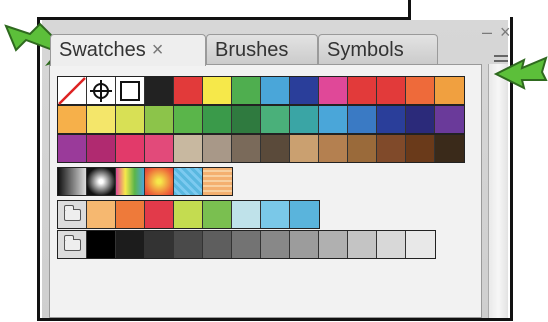  I want to click on none-swatch, so click(72, 91).